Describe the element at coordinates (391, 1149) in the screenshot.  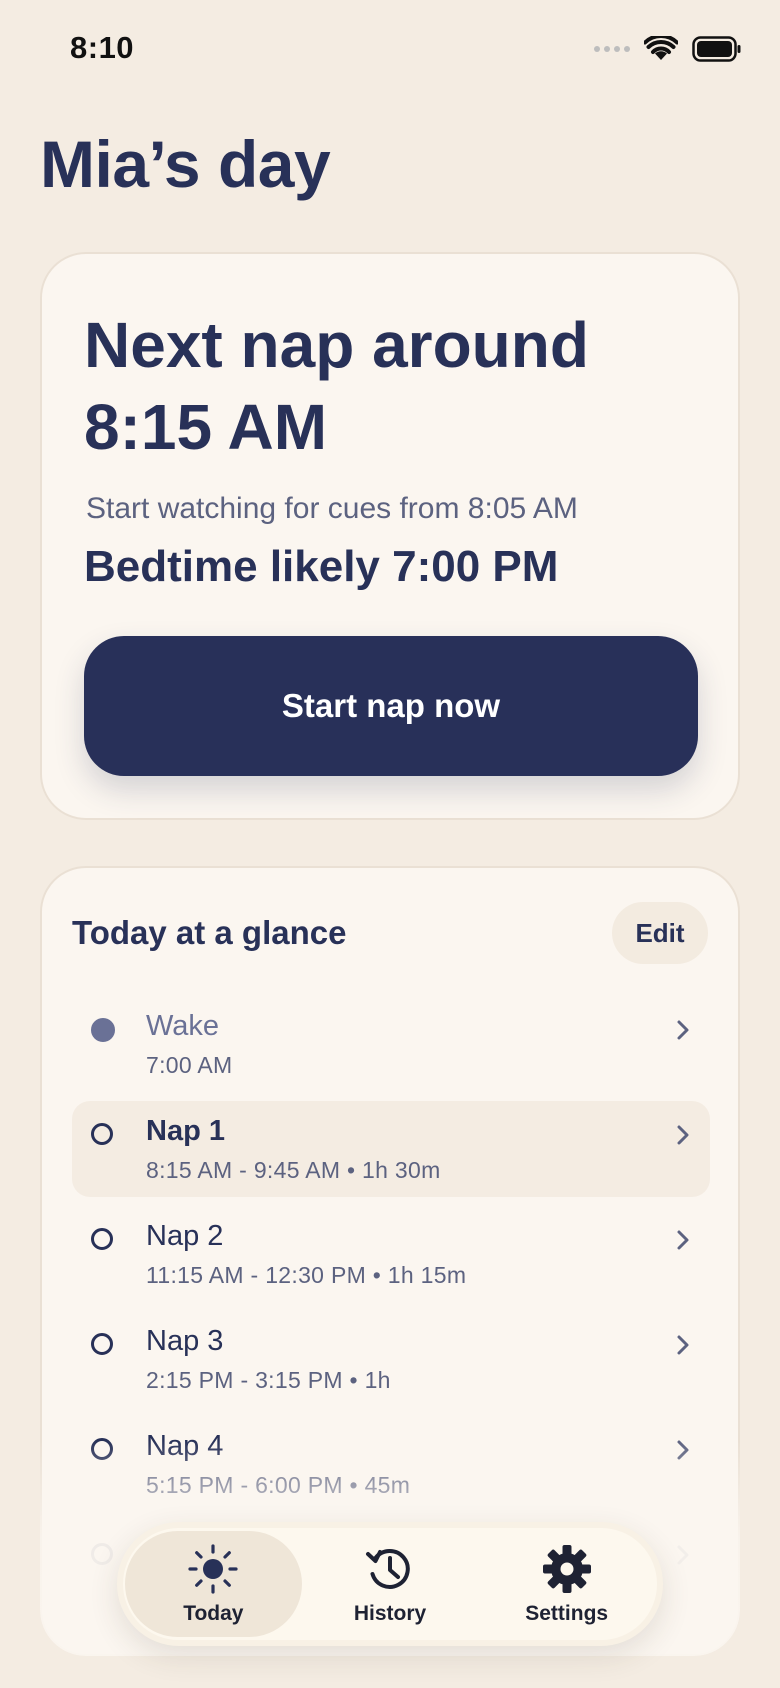
I see `schedule-row-nap-1: Nap 1 8:15 AM - 9:45 AM • 1h 30m` at that location.